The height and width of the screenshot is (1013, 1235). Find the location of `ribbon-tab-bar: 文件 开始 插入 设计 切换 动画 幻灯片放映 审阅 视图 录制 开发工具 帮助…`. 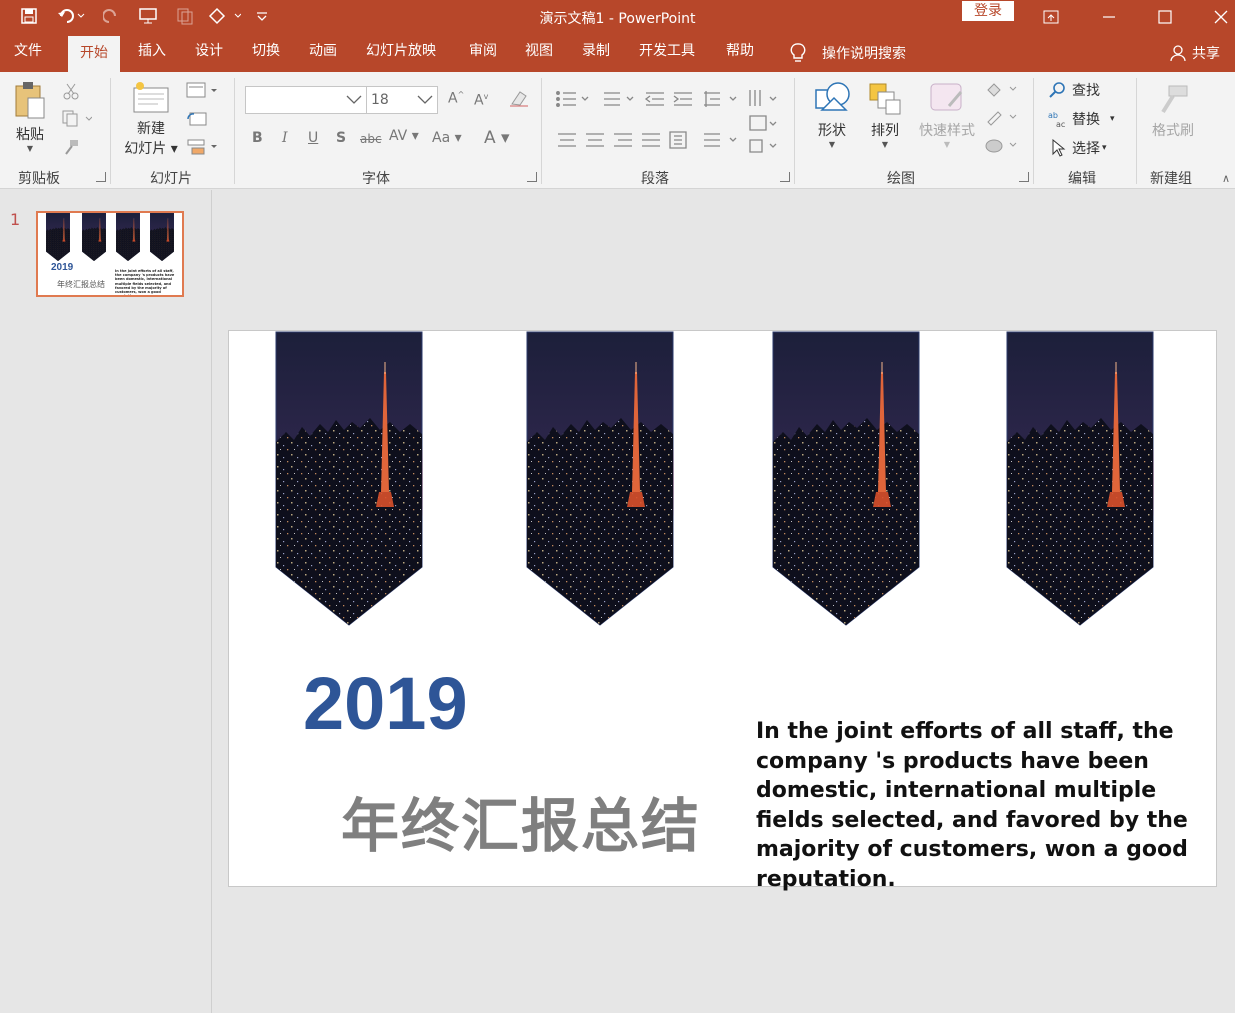

ribbon-tab-bar: 文件 开始 插入 设计 切换 动画 幻灯片放映 审阅 视图 录制 开发工具 帮助… is located at coordinates (617, 52).